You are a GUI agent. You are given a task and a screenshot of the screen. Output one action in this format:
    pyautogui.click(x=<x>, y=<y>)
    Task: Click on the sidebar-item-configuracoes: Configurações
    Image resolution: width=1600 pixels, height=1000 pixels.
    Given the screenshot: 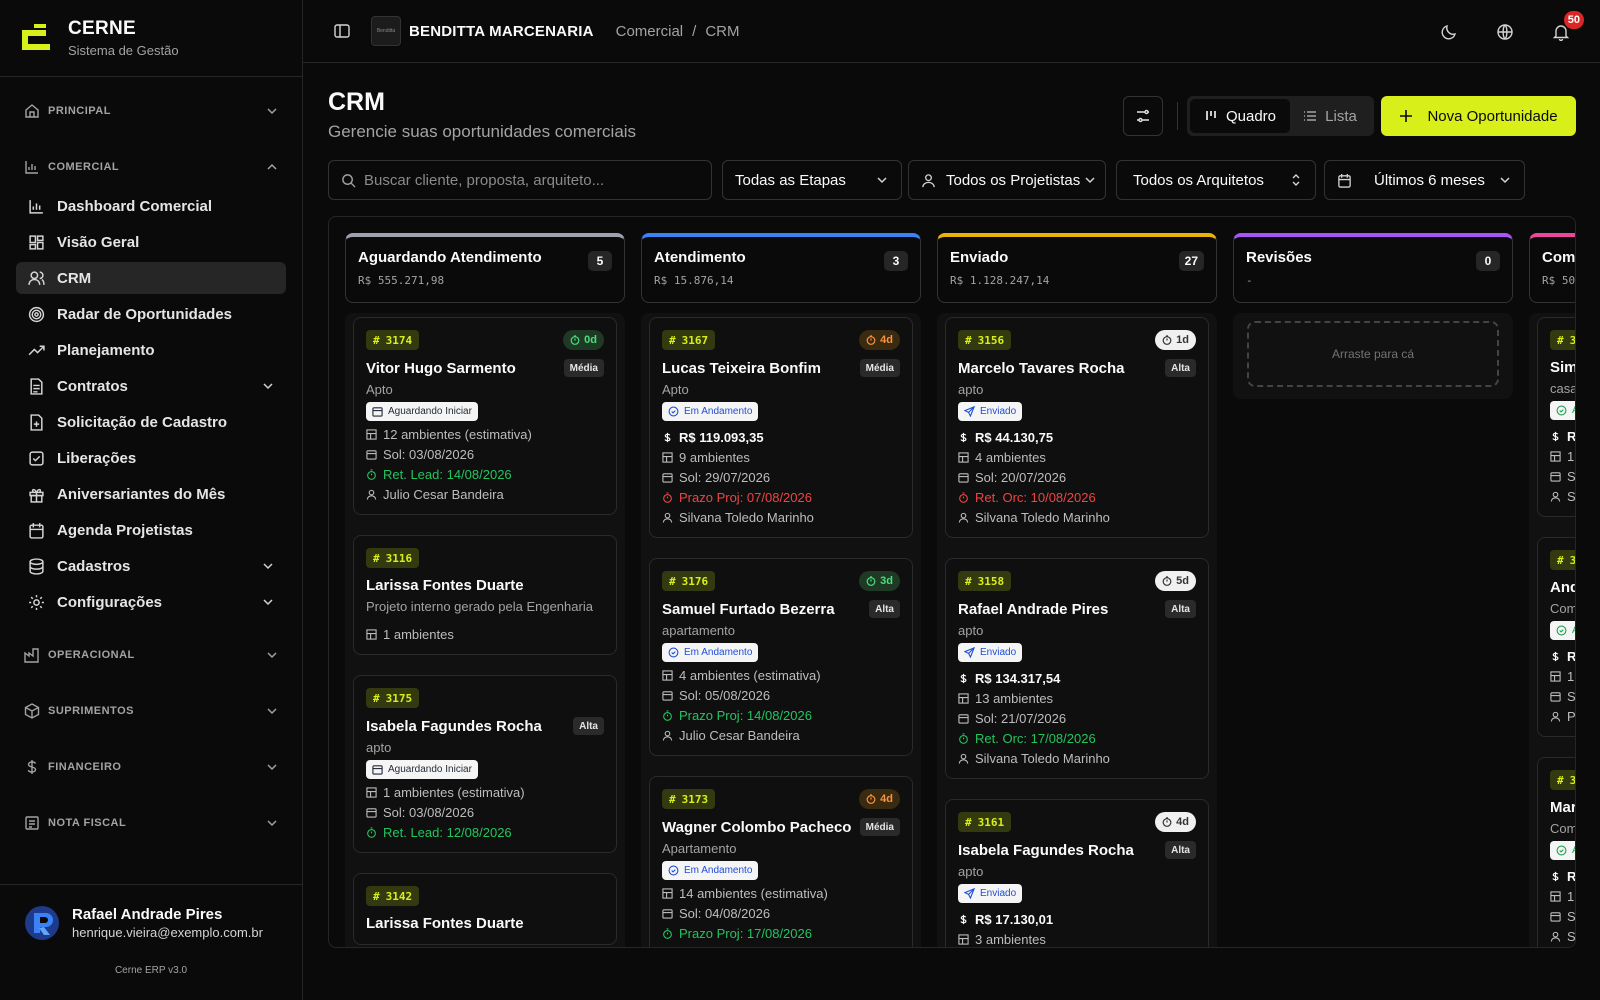 What is the action you would take?
    pyautogui.click(x=151, y=602)
    